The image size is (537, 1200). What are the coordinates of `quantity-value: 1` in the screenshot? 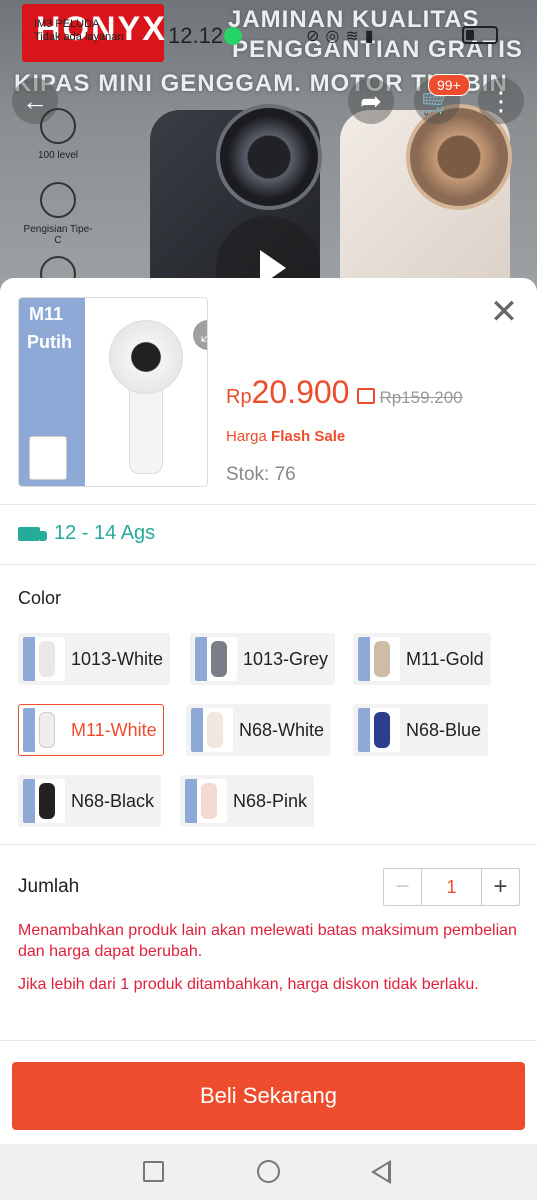 It's located at (451, 887).